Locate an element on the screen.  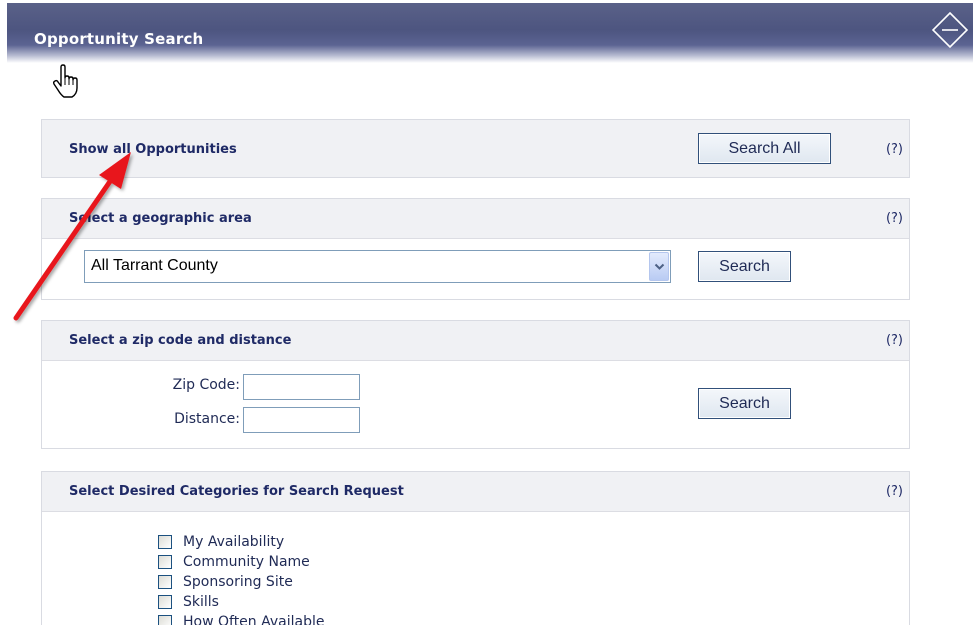
geographic-search-button: Search is located at coordinates (744, 266).